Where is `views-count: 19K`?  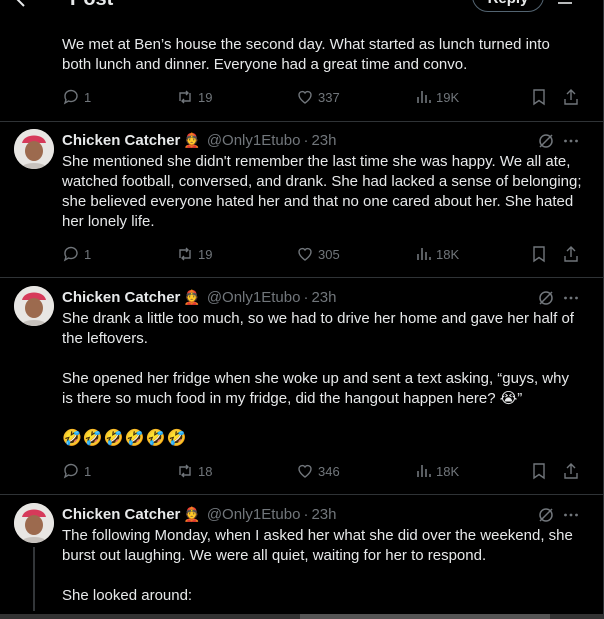 views-count: 19K is located at coordinates (448, 97).